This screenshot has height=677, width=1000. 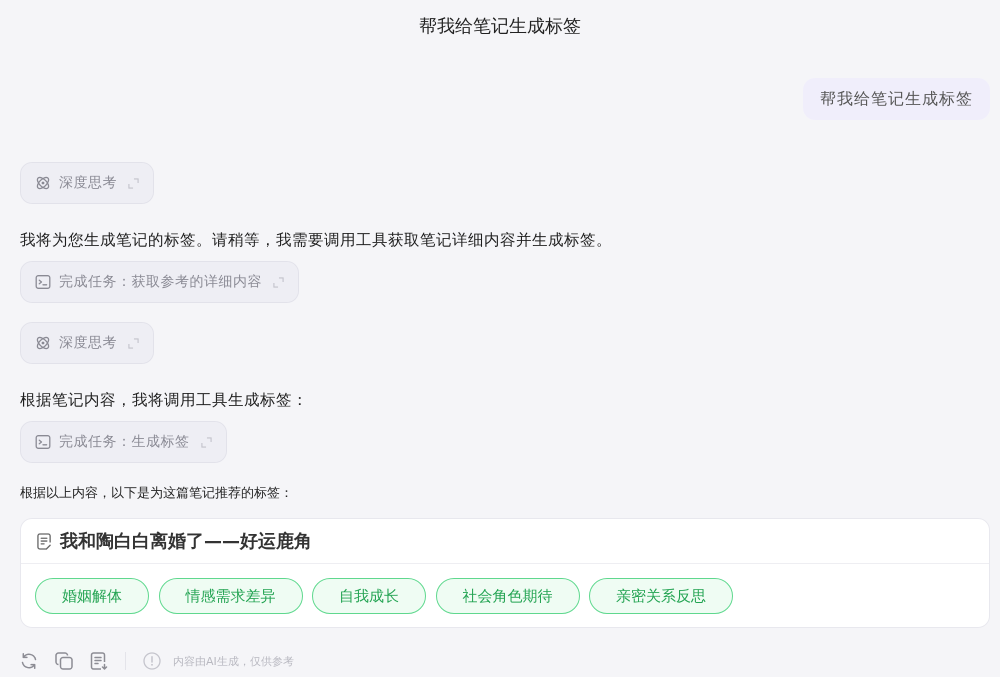 I want to click on note-icon, so click(x=44, y=541).